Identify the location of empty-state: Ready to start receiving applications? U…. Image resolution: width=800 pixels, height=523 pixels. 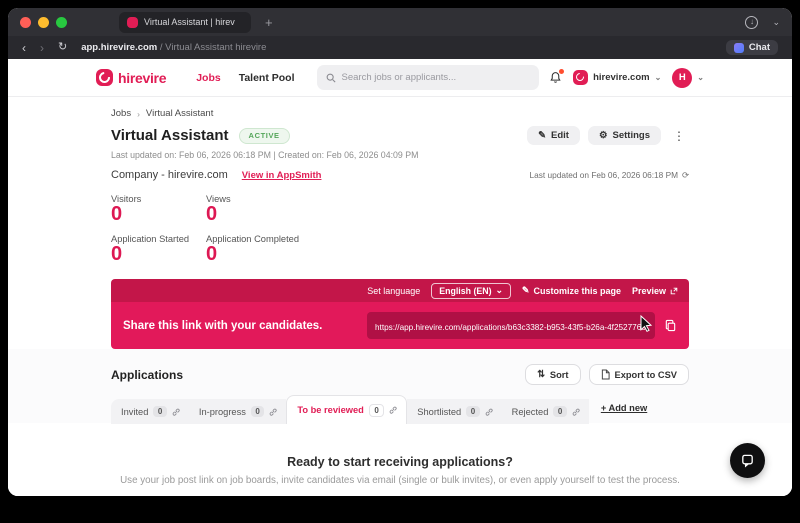
(400, 459).